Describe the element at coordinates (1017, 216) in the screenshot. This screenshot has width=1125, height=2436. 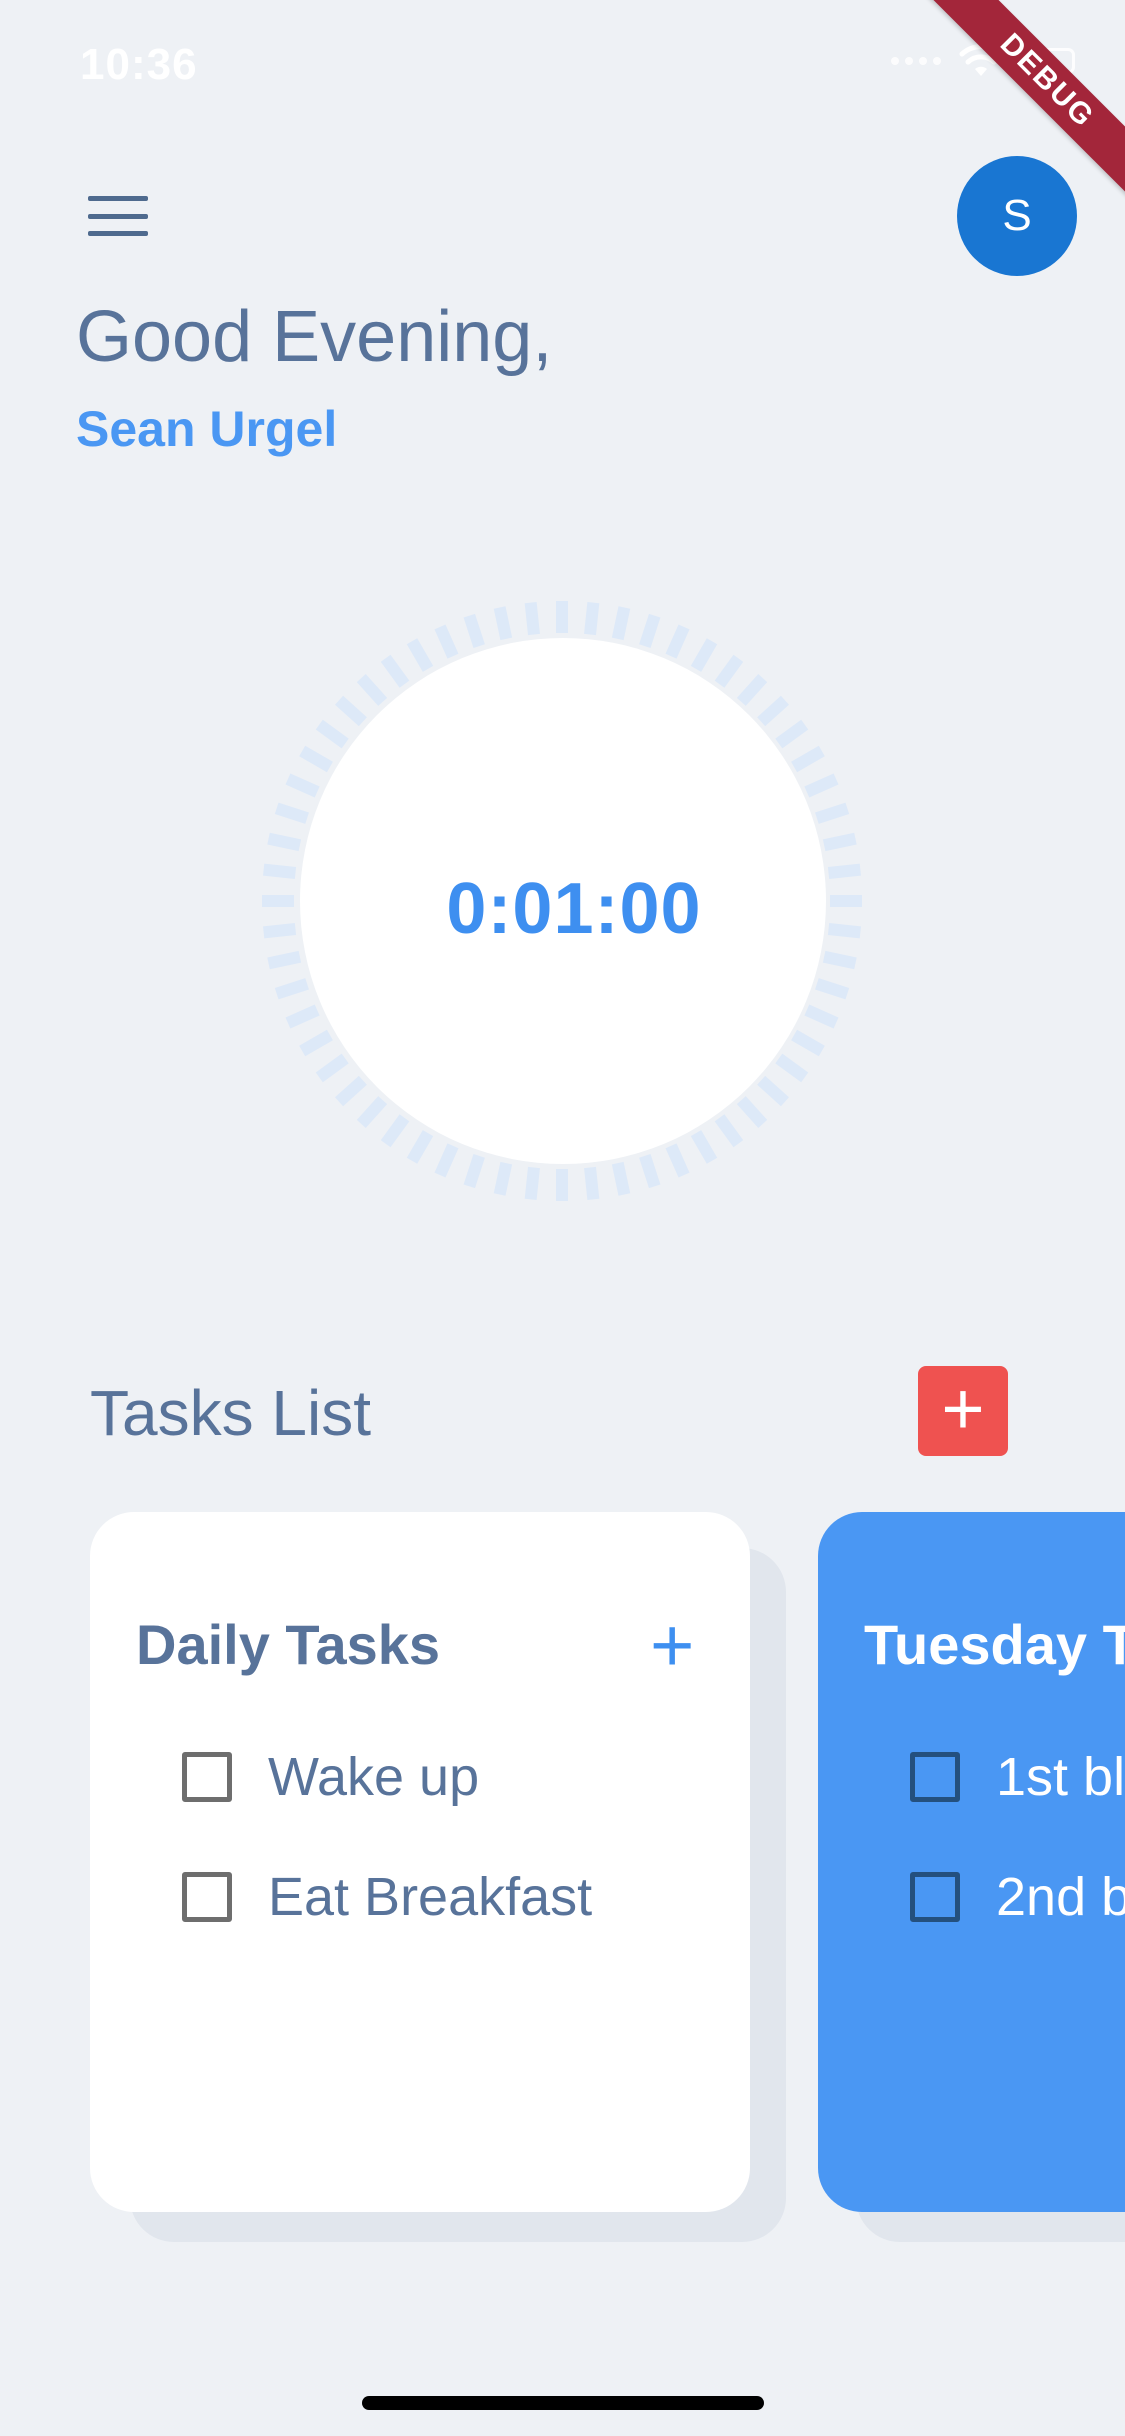
I see `avatar: S` at that location.